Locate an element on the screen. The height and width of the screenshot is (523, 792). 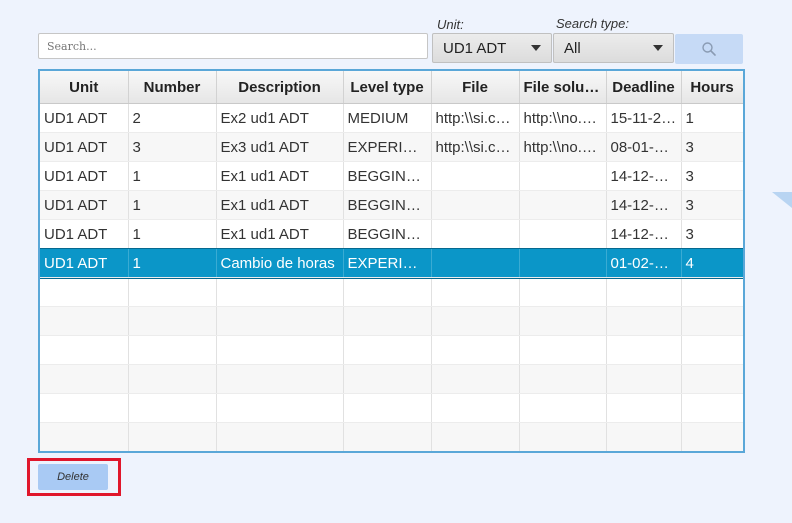
search-button is located at coordinates (709, 49).